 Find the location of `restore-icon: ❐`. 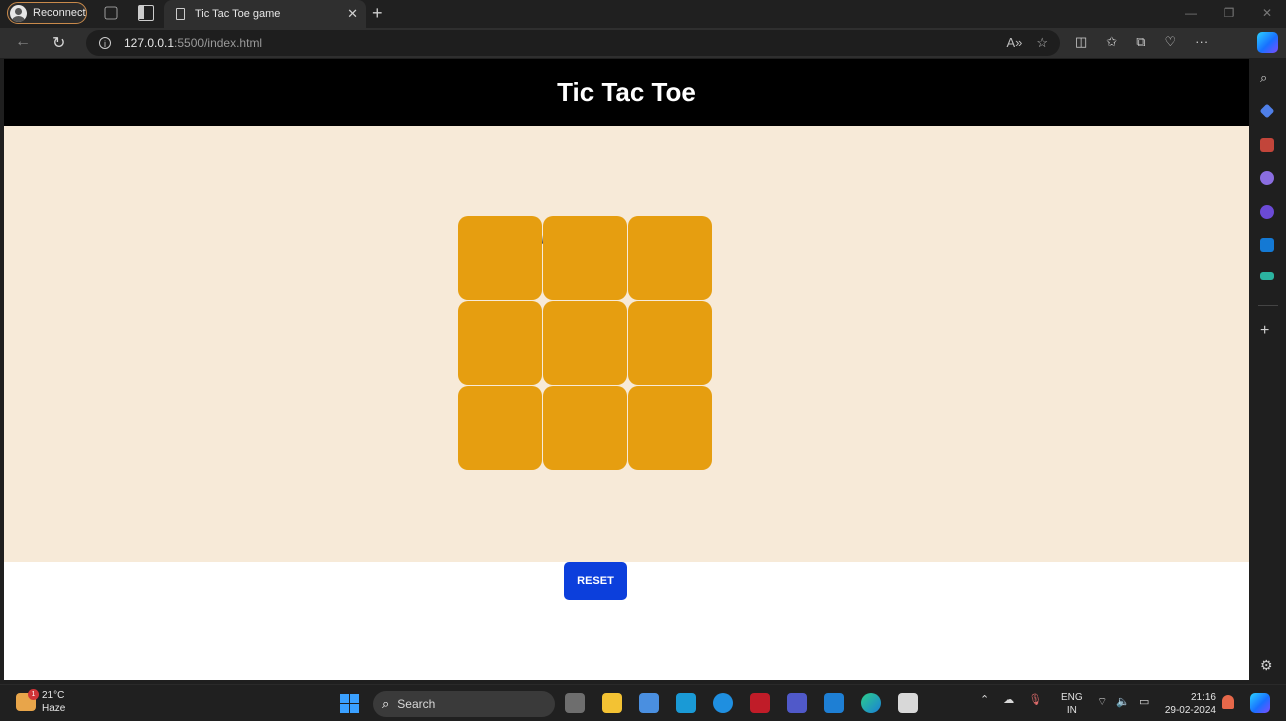

restore-icon: ❐ is located at coordinates (1229, 13).